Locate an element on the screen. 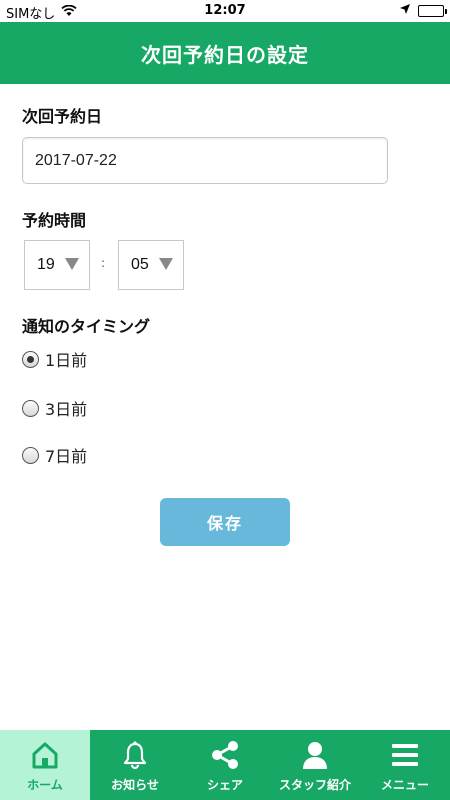 The image size is (450, 800). header: 次回予約日の設定 is located at coordinates (225, 53).